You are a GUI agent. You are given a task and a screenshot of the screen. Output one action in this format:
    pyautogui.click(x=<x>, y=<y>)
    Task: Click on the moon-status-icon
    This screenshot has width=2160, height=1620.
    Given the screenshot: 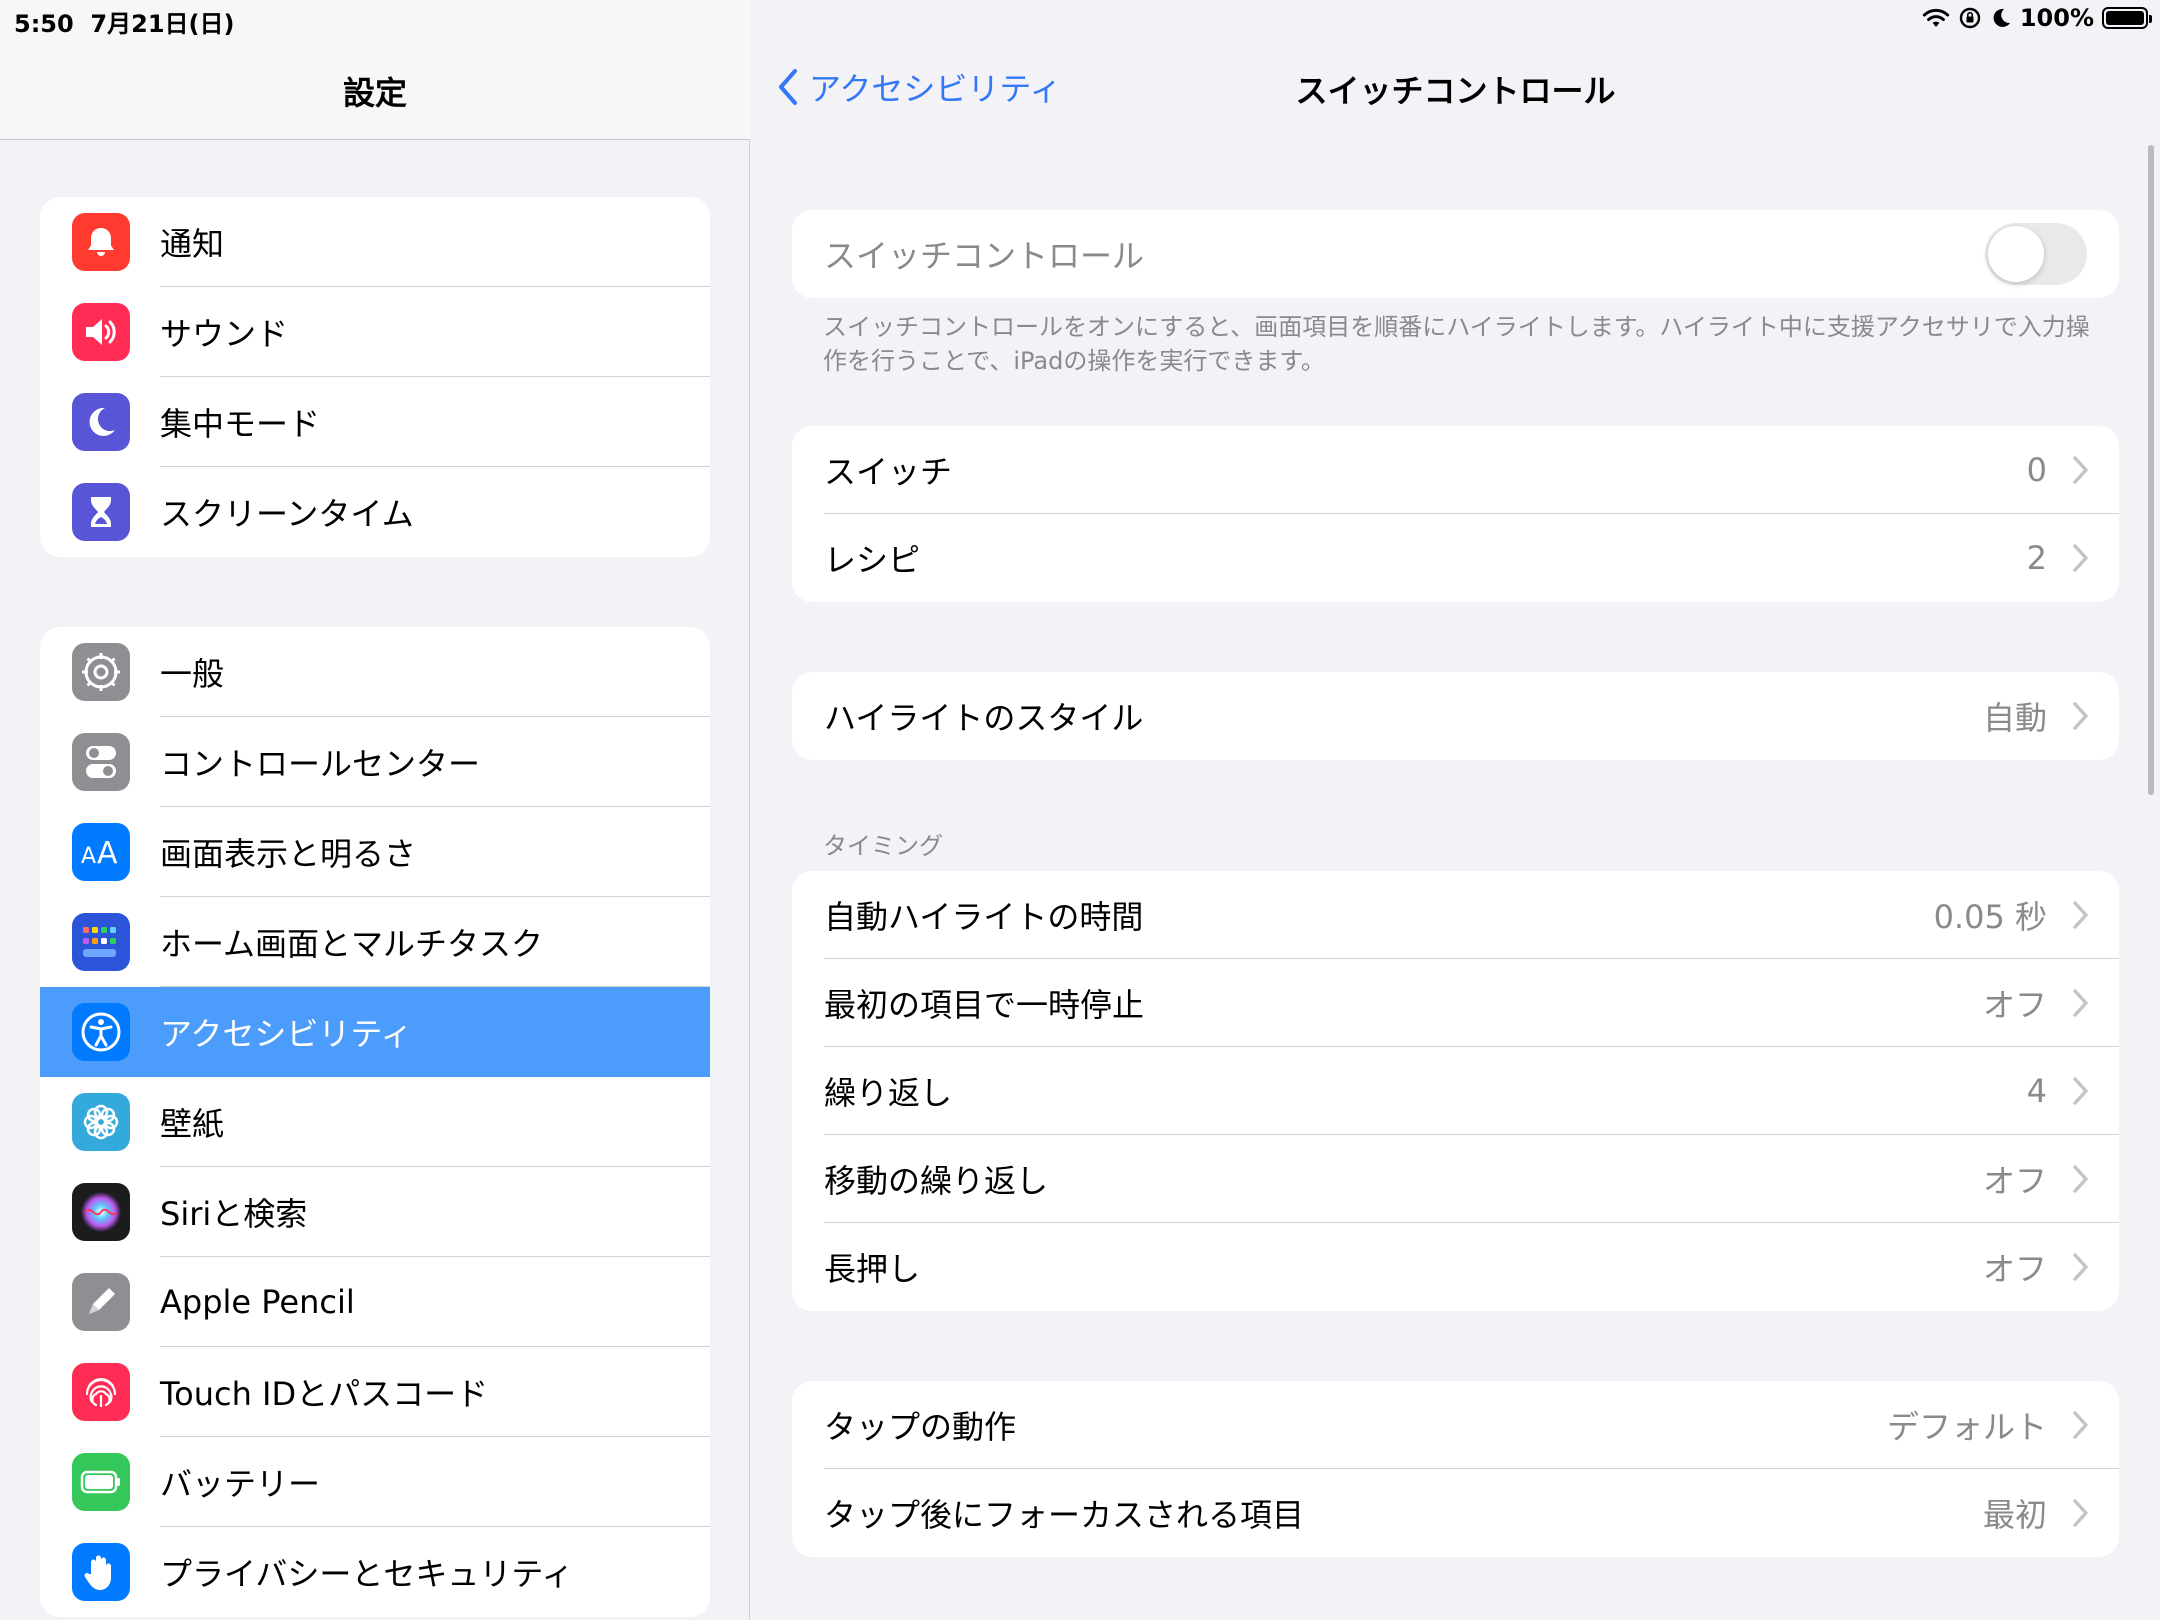 What is the action you would take?
    pyautogui.click(x=2001, y=17)
    